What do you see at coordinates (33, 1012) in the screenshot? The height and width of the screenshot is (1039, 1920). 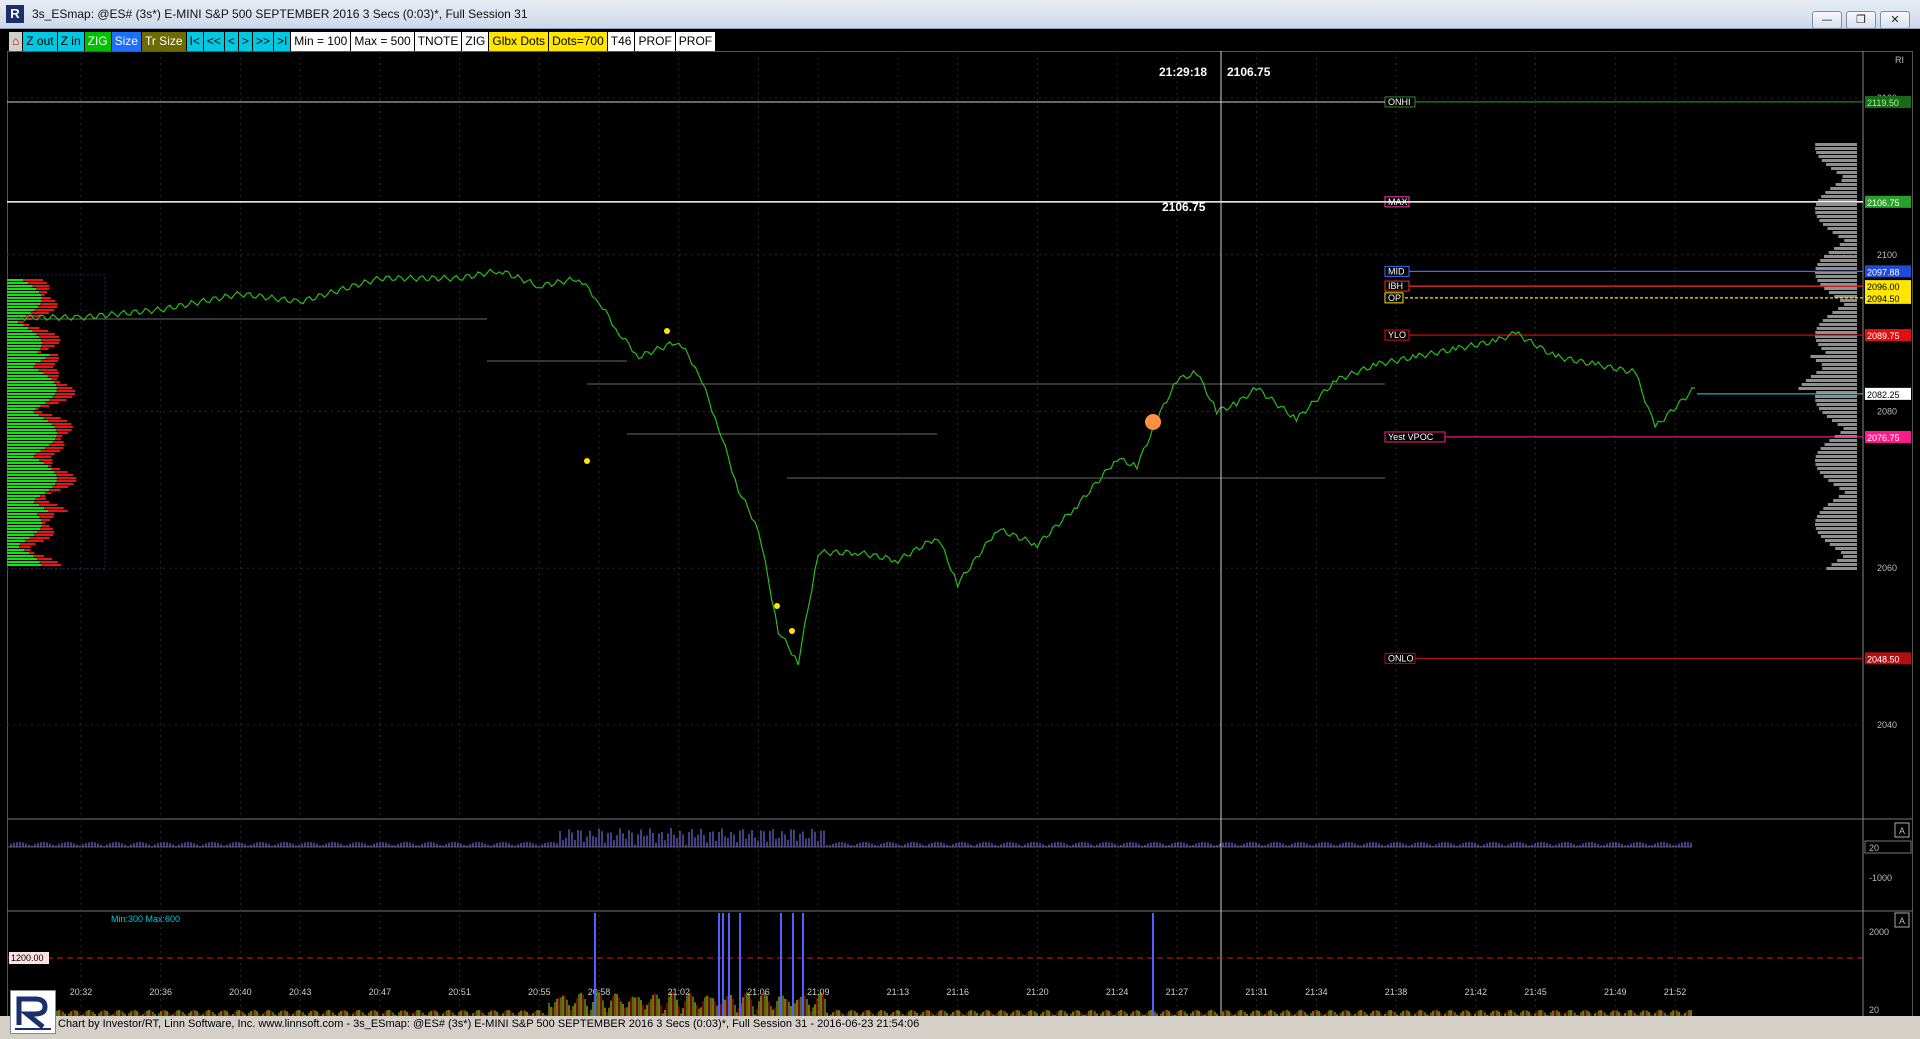 I see `investor-rt-logo-icon` at bounding box center [33, 1012].